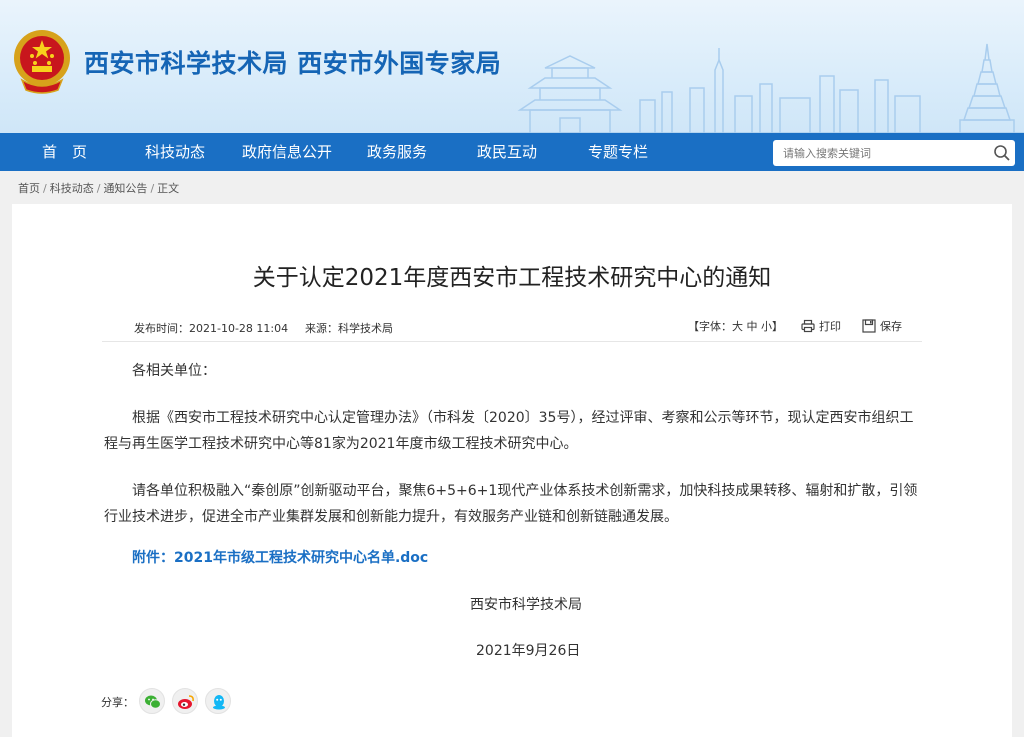 The image size is (1024, 737). What do you see at coordinates (287, 152) in the screenshot?
I see `nav-item-gov-info: 政府信息公开` at bounding box center [287, 152].